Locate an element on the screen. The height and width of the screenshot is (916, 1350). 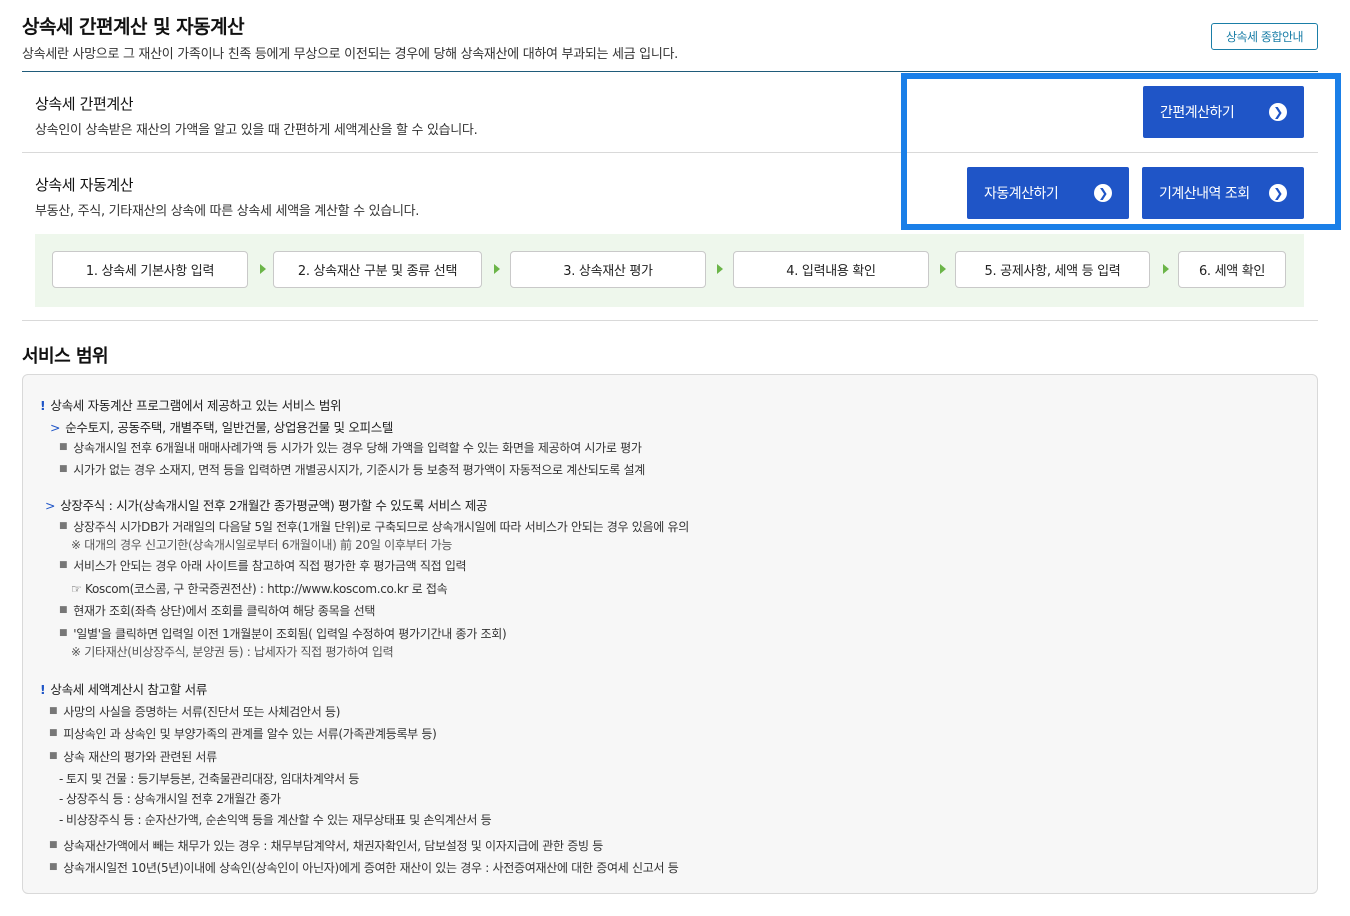
calc-history-button: 기계산내역 조회 ❯ is located at coordinates (1223, 193).